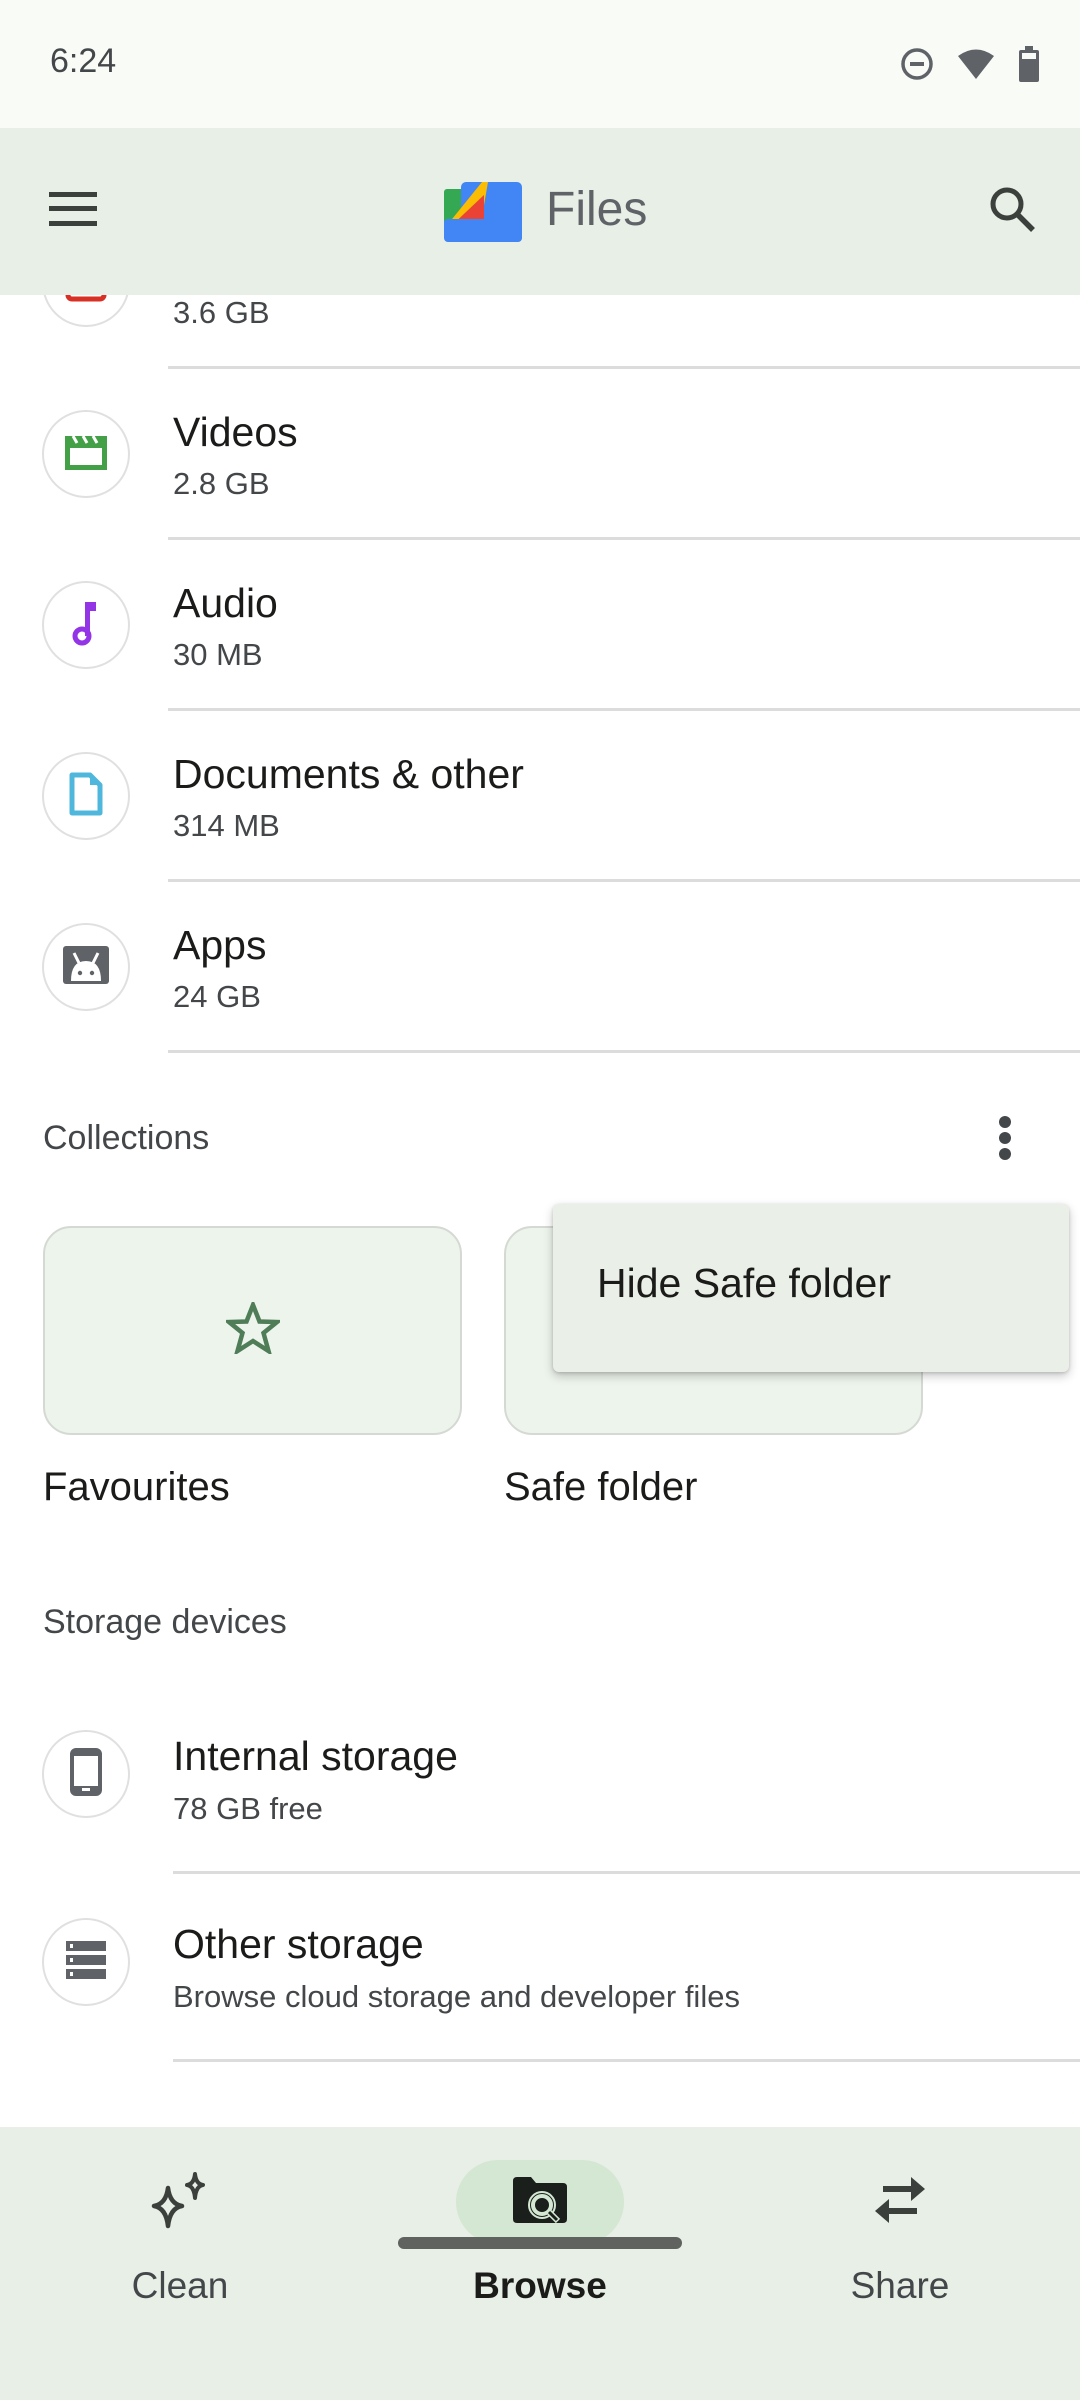 This screenshot has width=1080, height=2400. I want to click on category-size: 3.6 GB, so click(221, 312).